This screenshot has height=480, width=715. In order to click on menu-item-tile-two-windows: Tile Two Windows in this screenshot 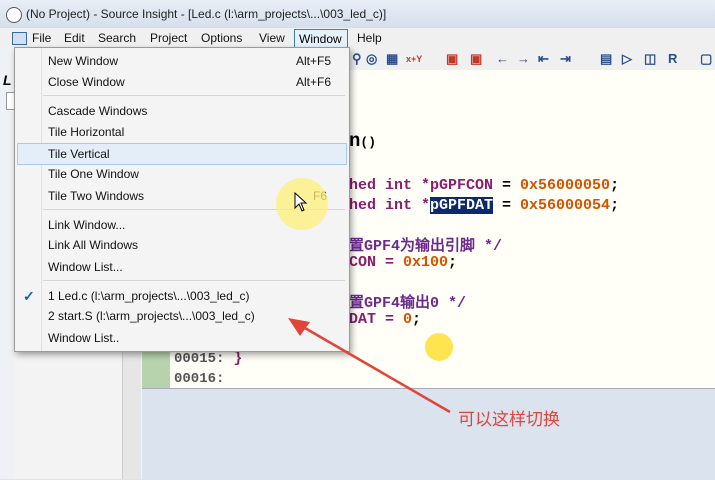, I will do `click(96, 196)`.